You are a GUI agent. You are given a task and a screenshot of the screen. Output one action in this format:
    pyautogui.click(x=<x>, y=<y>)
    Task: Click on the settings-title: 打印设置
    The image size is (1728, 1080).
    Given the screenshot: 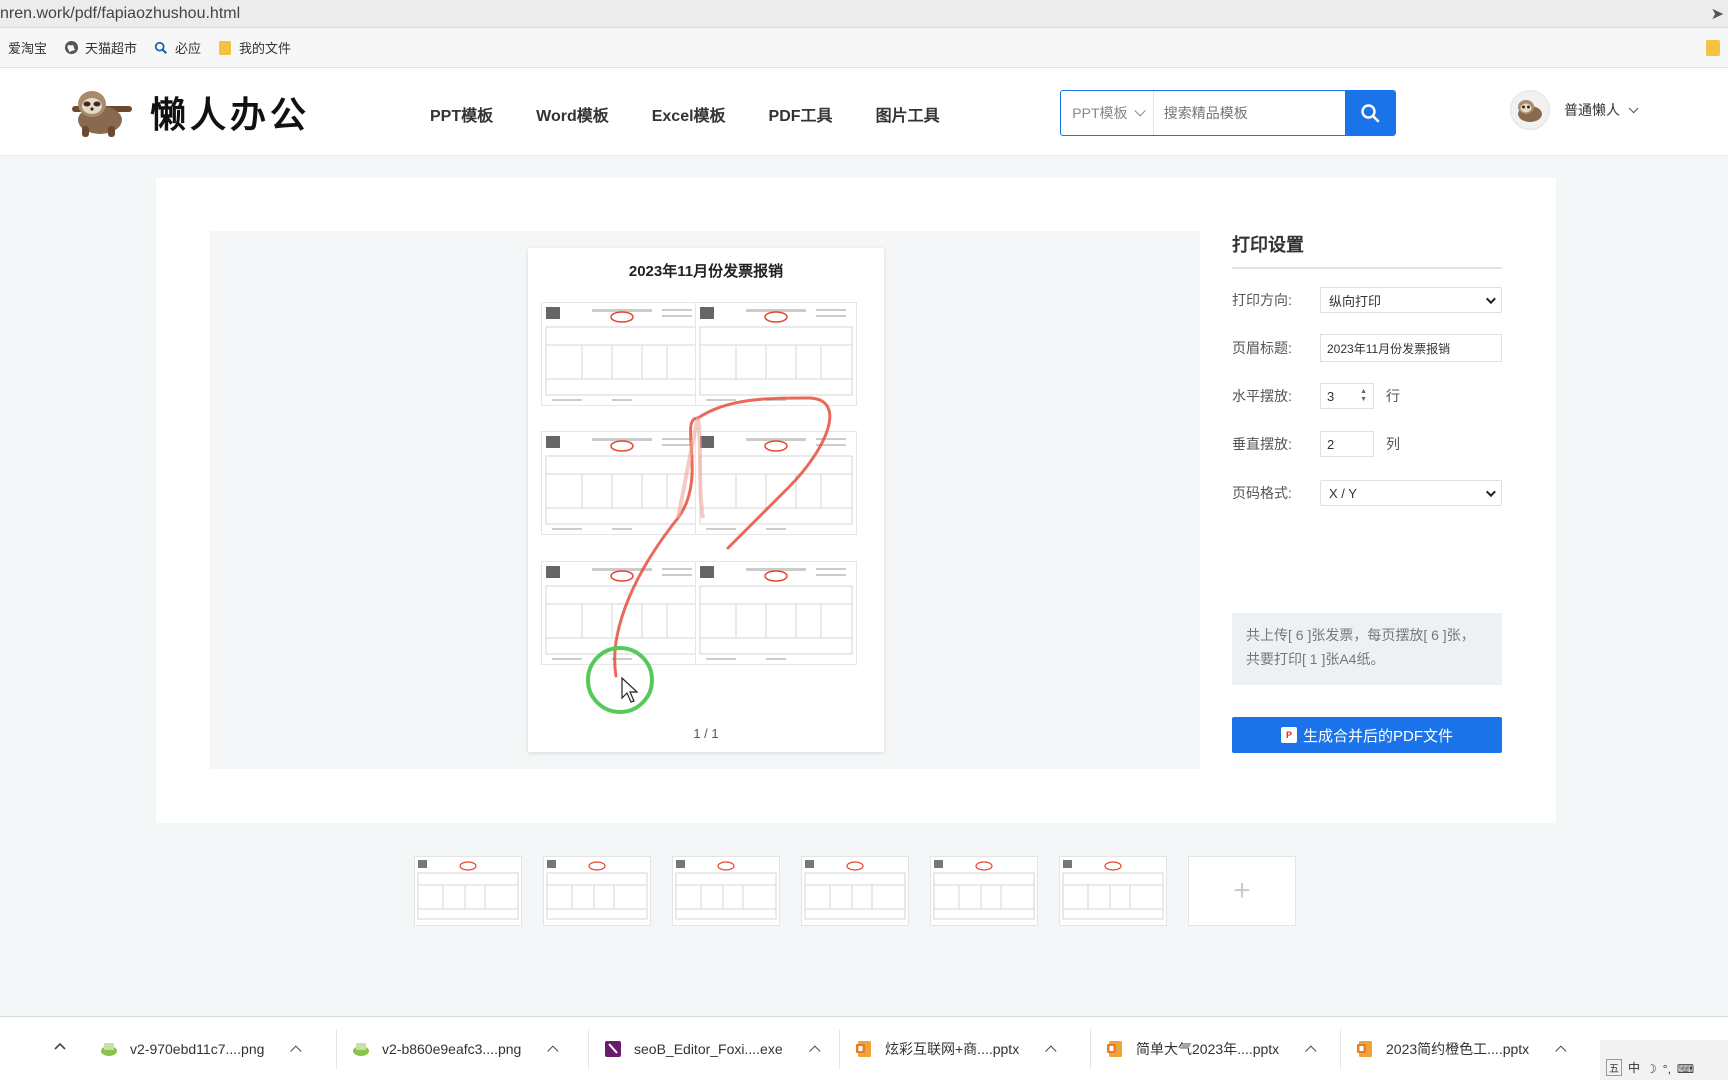 What is the action you would take?
    pyautogui.click(x=1367, y=250)
    